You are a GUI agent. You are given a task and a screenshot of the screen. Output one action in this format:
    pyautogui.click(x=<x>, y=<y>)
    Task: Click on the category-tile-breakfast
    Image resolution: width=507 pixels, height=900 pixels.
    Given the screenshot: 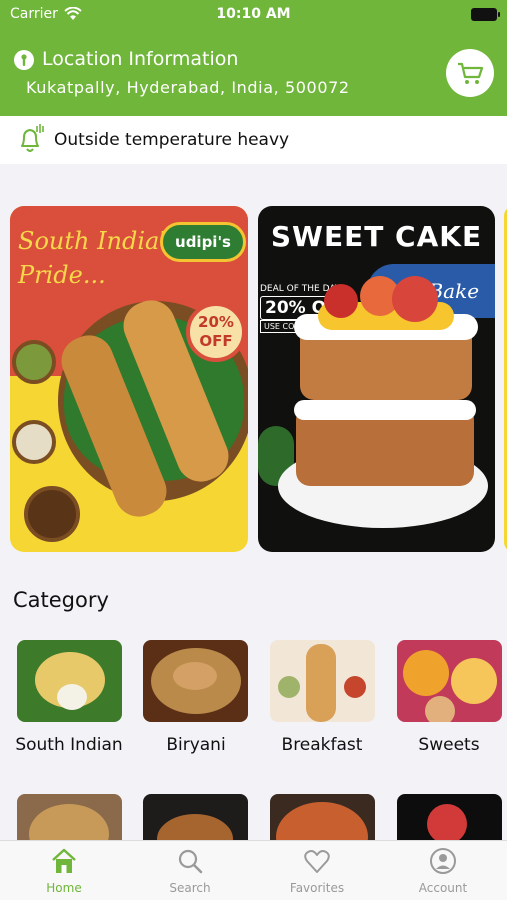 What is the action you would take?
    pyautogui.click(x=322, y=681)
    